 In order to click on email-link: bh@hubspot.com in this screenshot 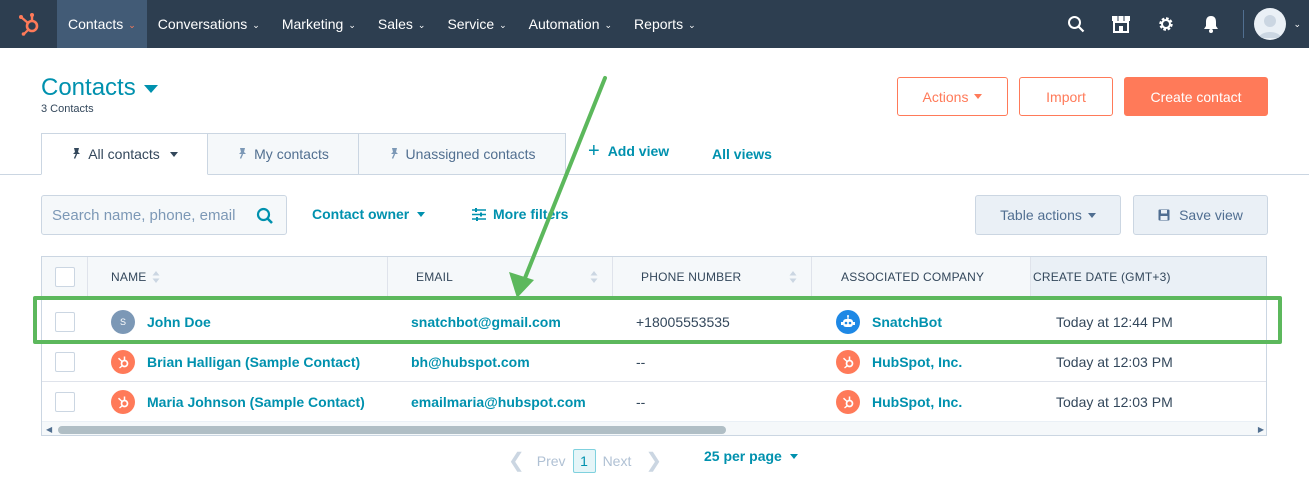, I will do `click(470, 362)`.